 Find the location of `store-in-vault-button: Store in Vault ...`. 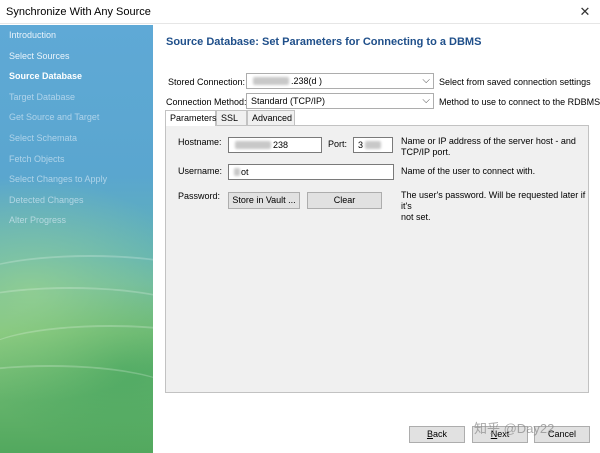

store-in-vault-button: Store in Vault ... is located at coordinates (264, 200).